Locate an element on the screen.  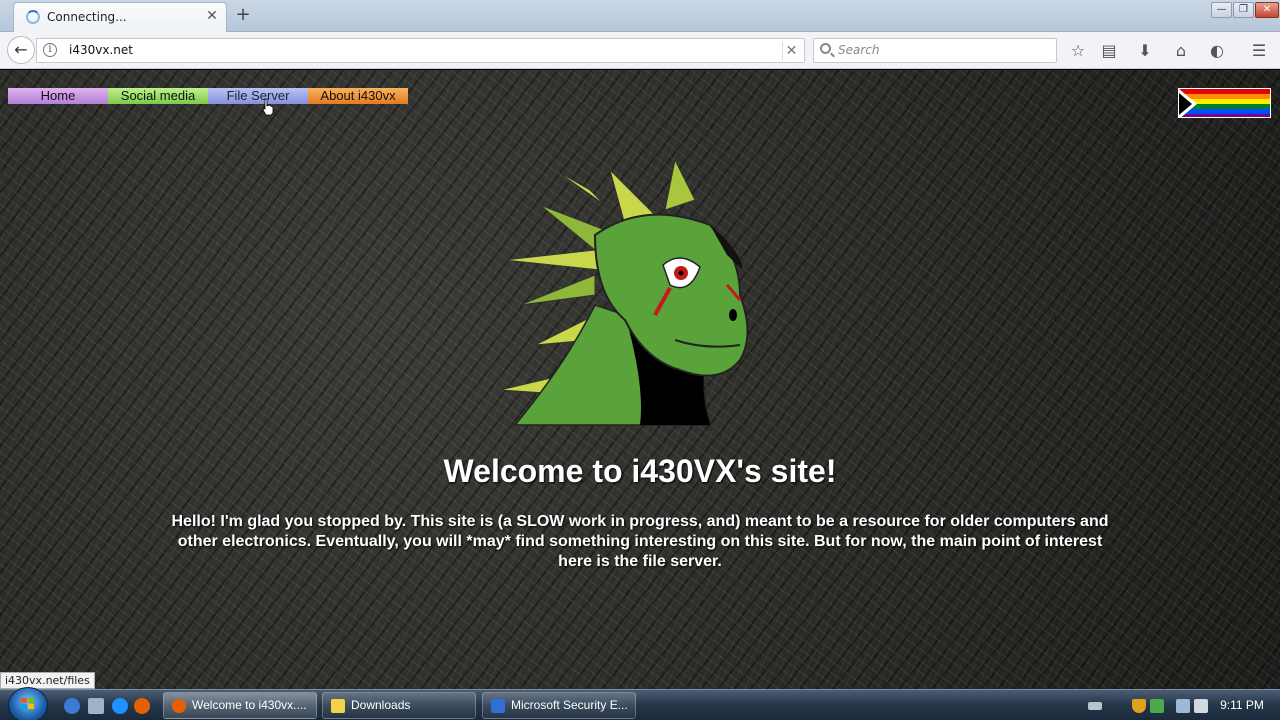
firefox-task-icon is located at coordinates (179, 706).